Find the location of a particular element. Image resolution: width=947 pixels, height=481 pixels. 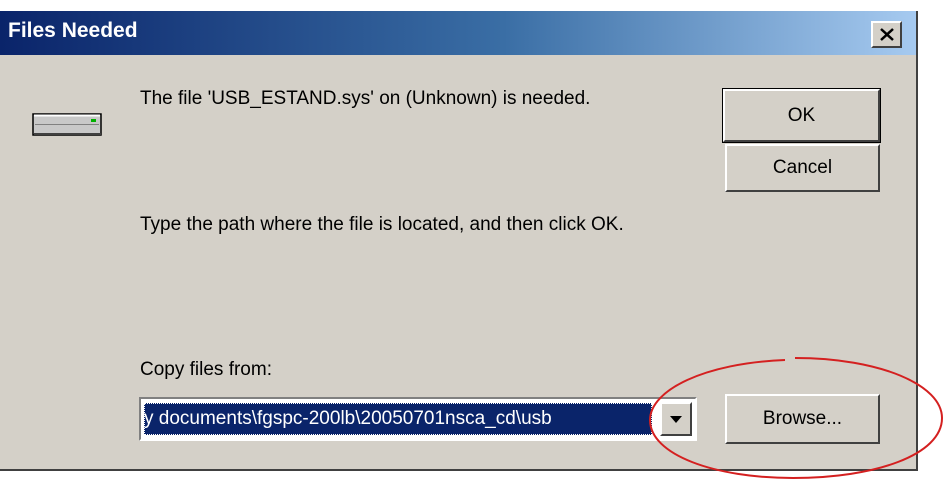

close-button is located at coordinates (886, 34).